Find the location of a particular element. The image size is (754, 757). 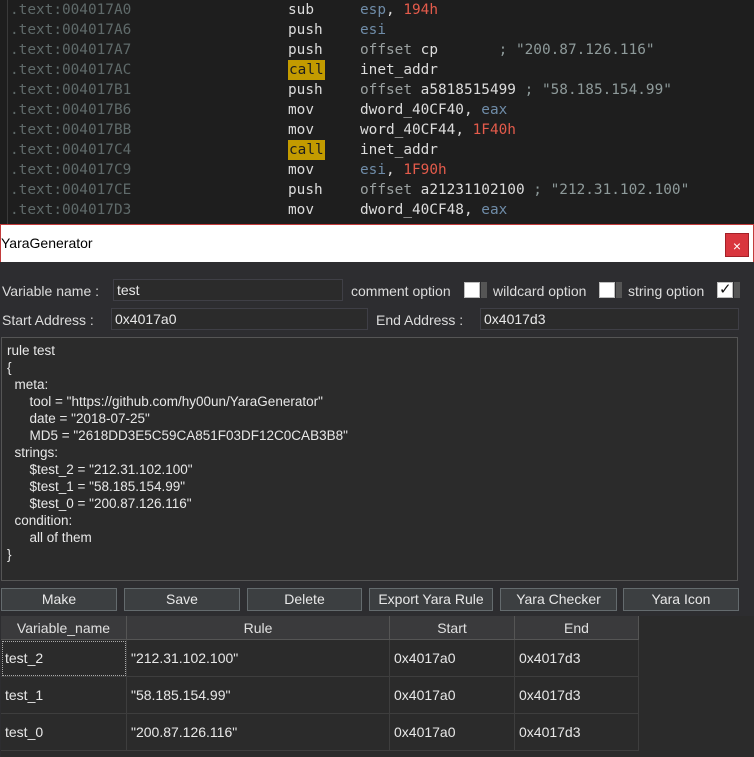

yara-checker-button: Yara Checker is located at coordinates (558, 599).